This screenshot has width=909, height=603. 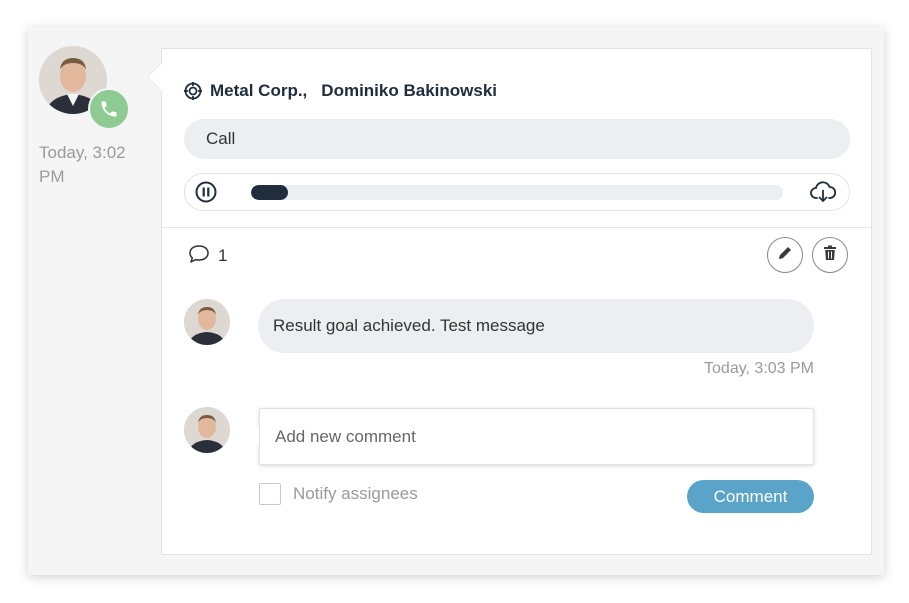 I want to click on activity-time: Today, 3:02 PM, so click(x=82, y=164).